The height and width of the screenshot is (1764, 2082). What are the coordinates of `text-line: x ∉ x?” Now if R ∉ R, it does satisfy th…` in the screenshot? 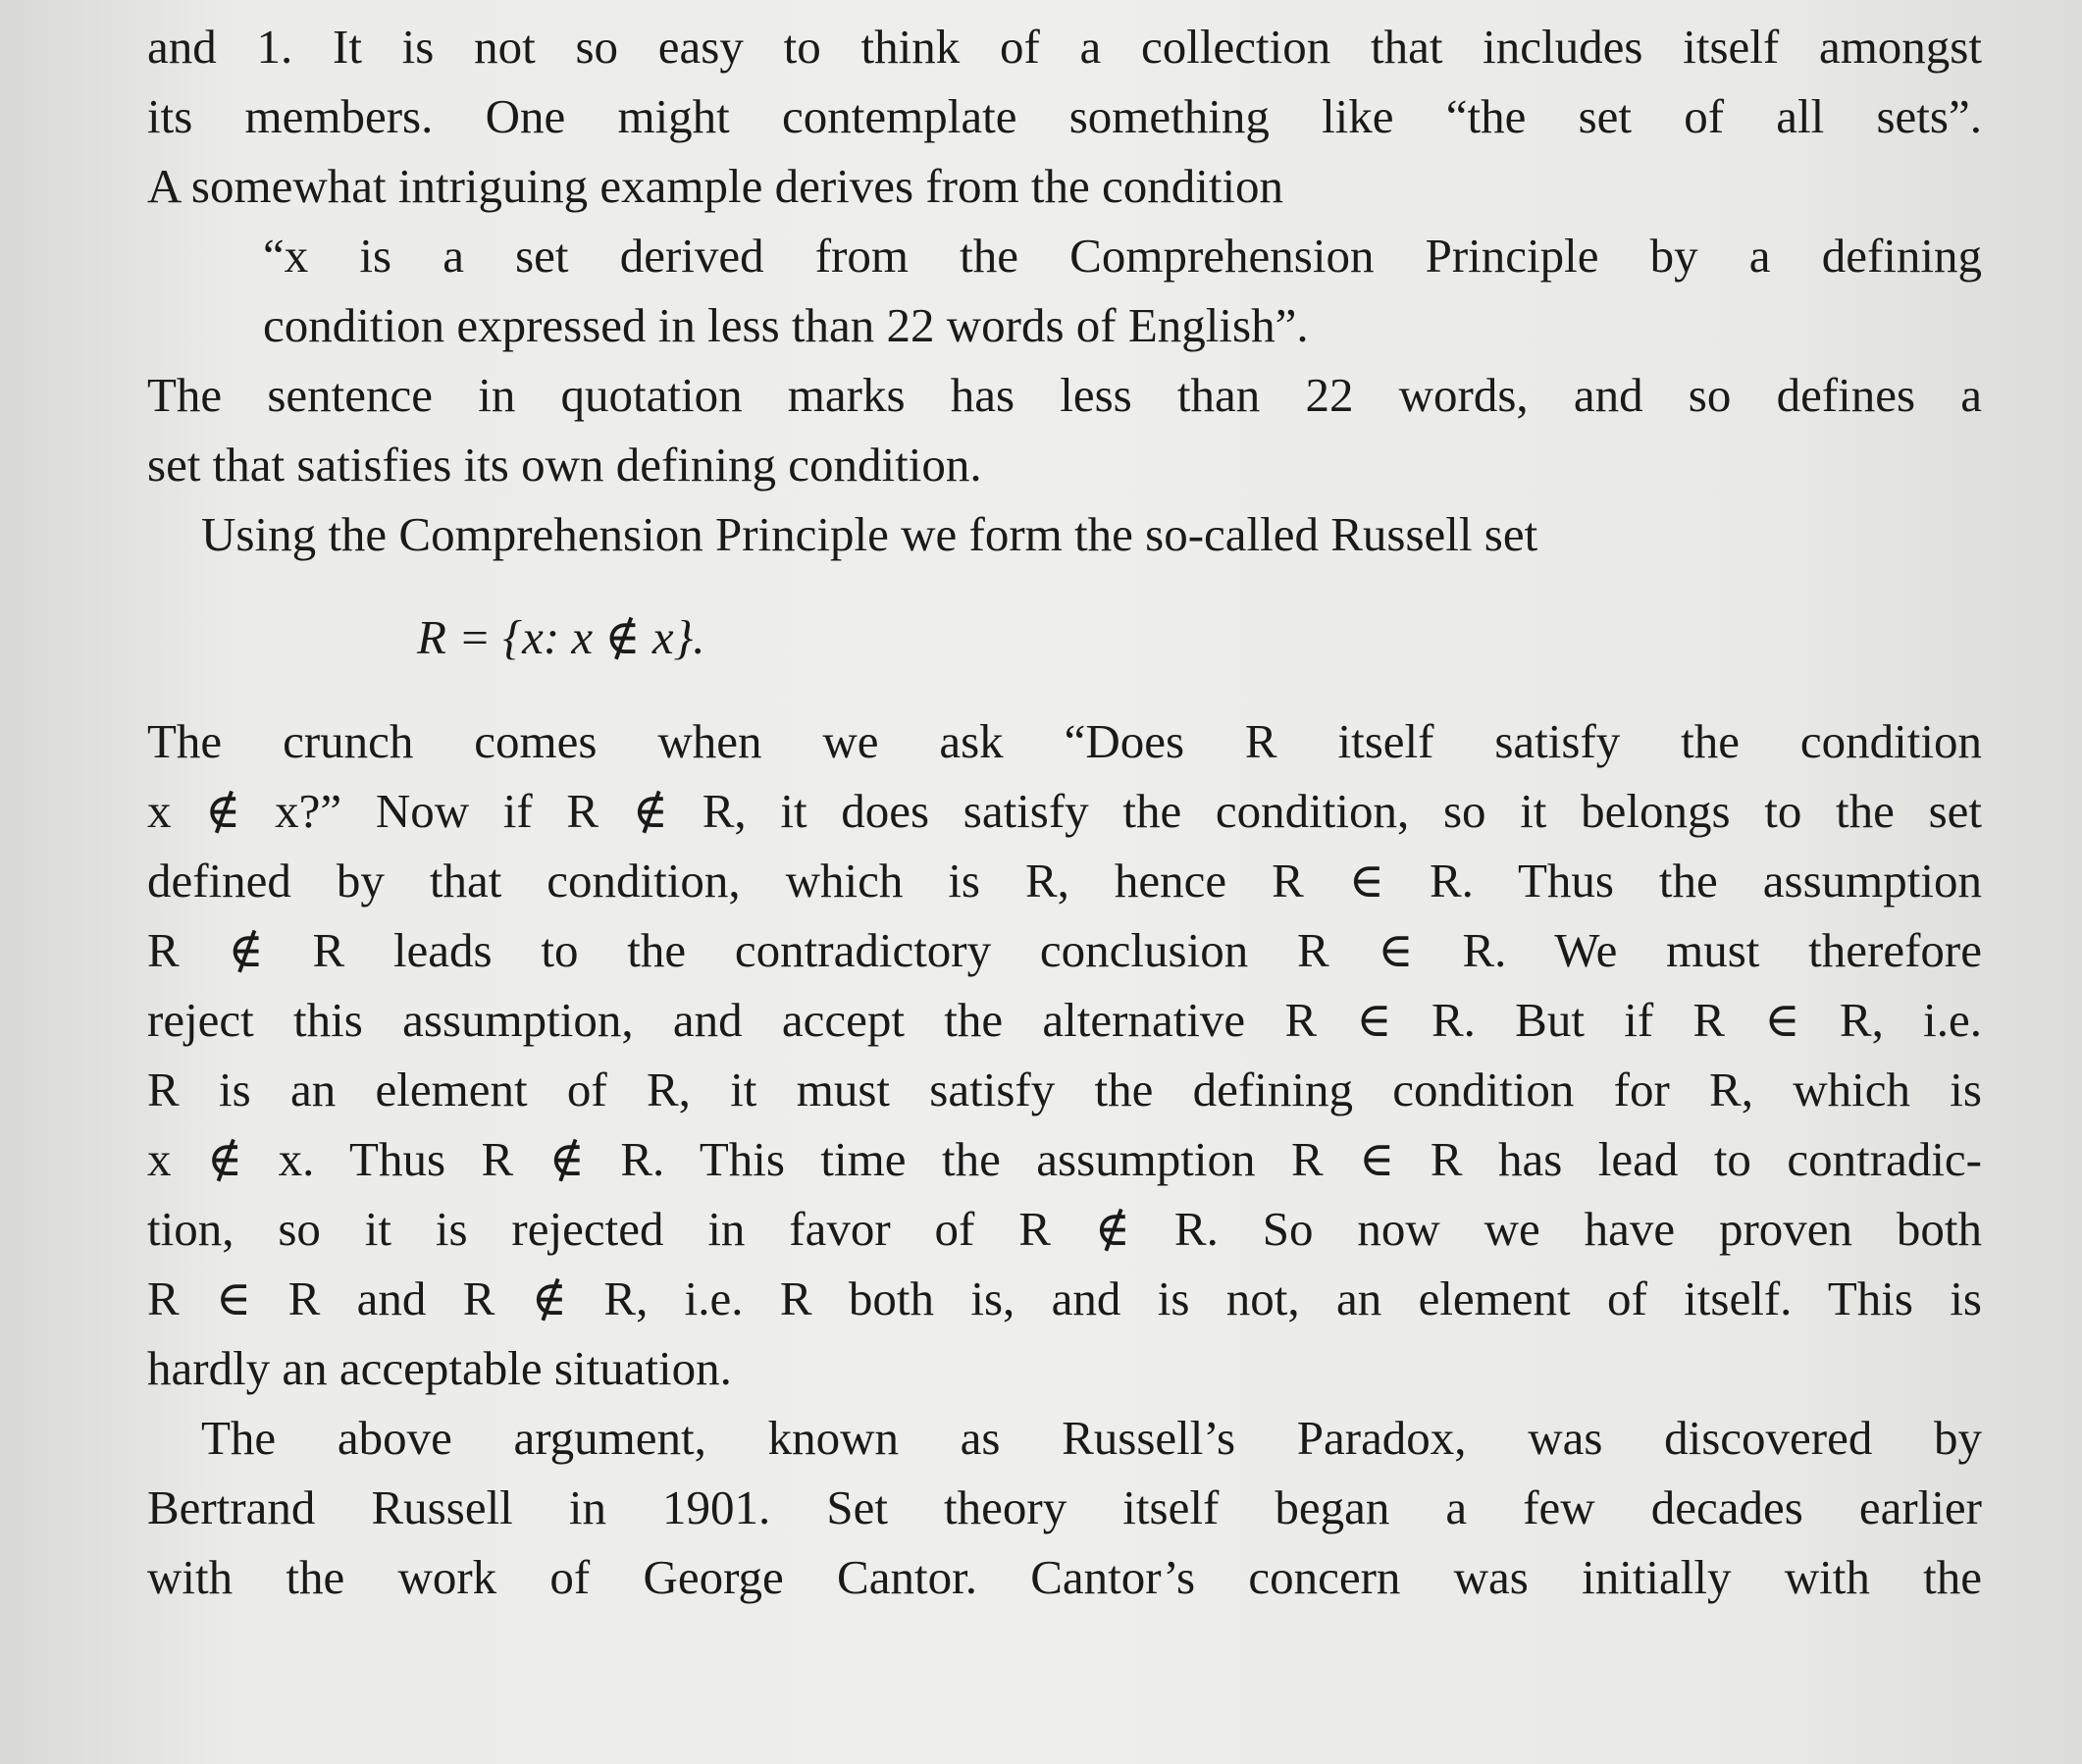 It's located at (1064, 811).